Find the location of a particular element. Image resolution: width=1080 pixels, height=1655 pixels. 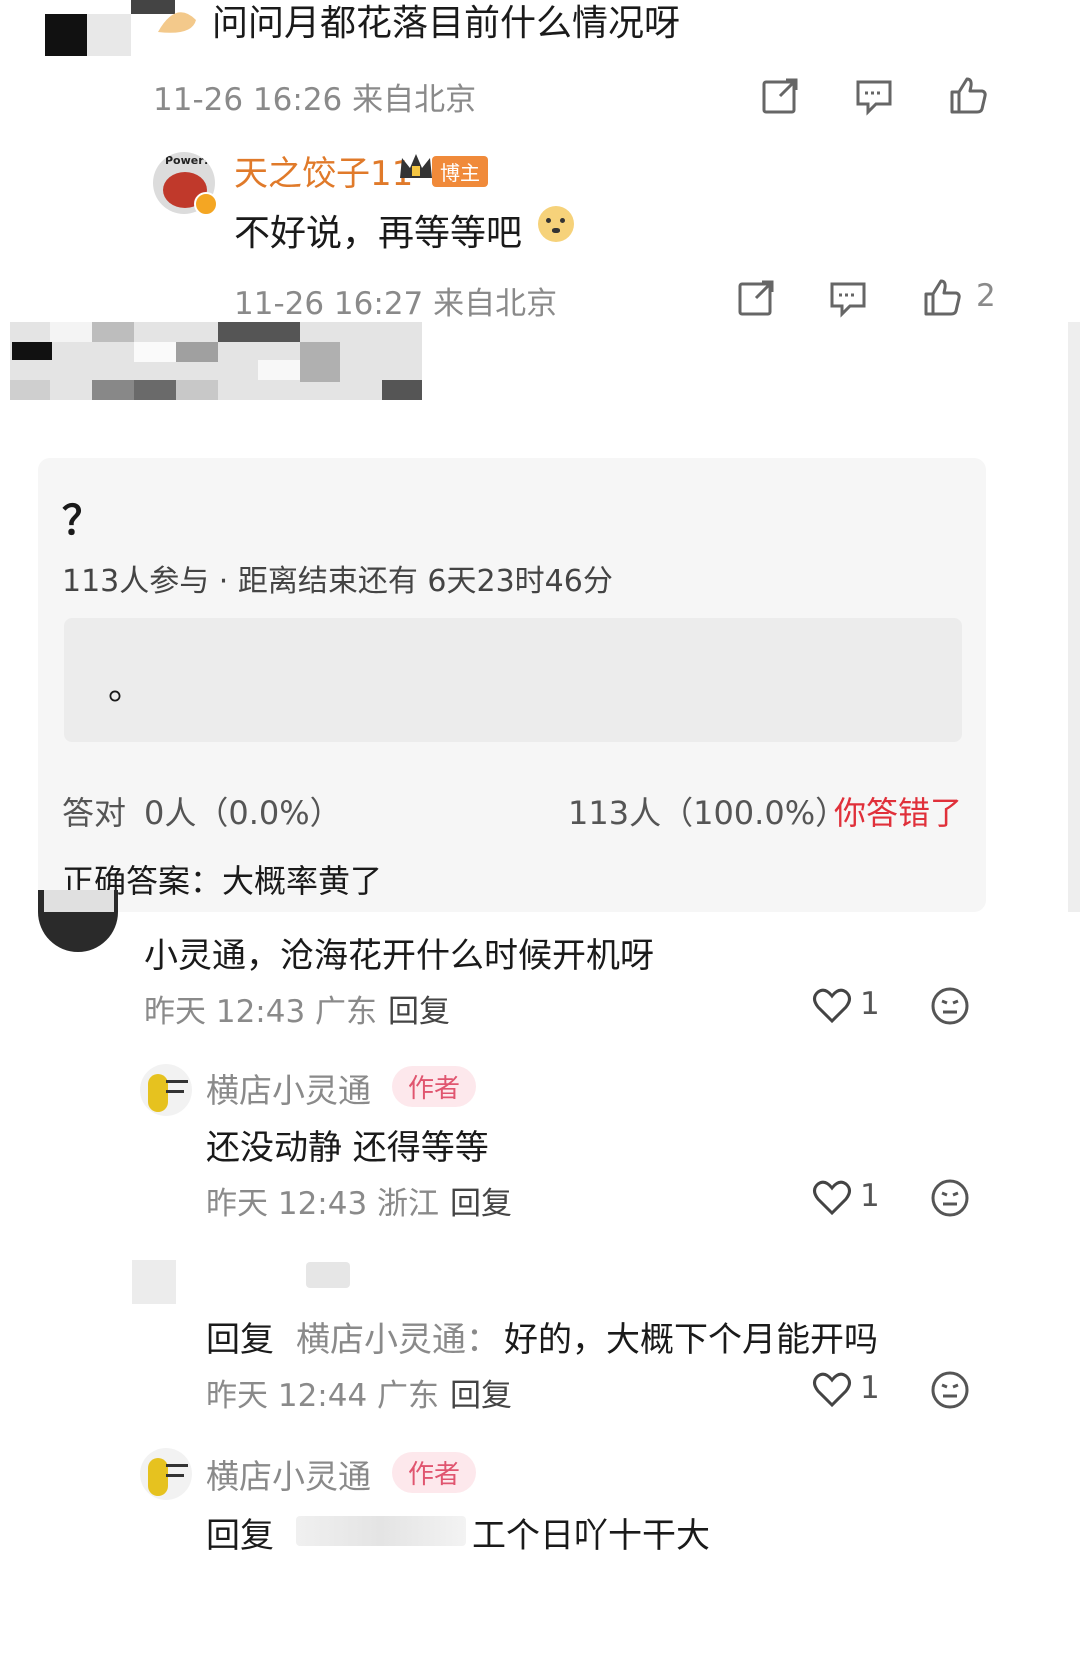

quiz-correct-stats: 0人（0.0%） is located at coordinates (243, 813).